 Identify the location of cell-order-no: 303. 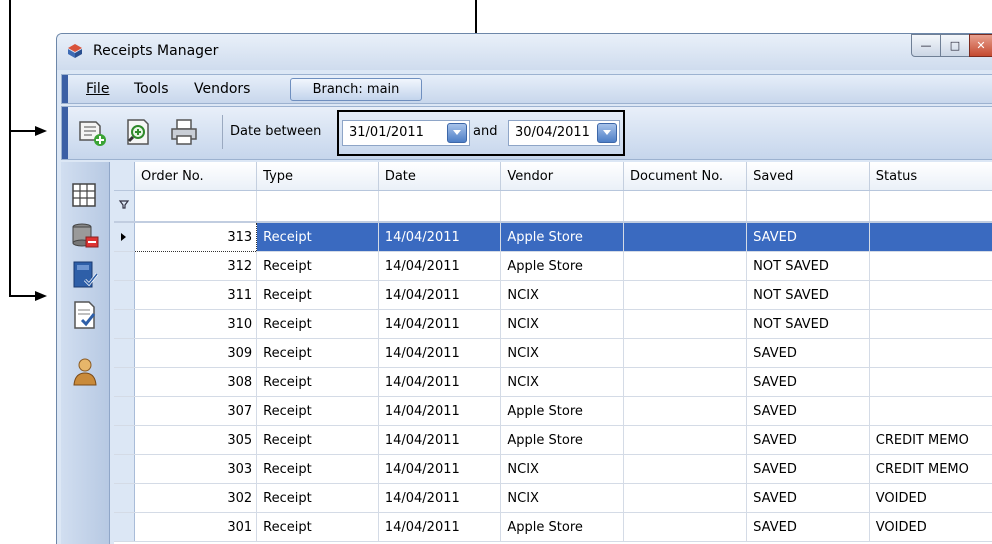
(196, 469).